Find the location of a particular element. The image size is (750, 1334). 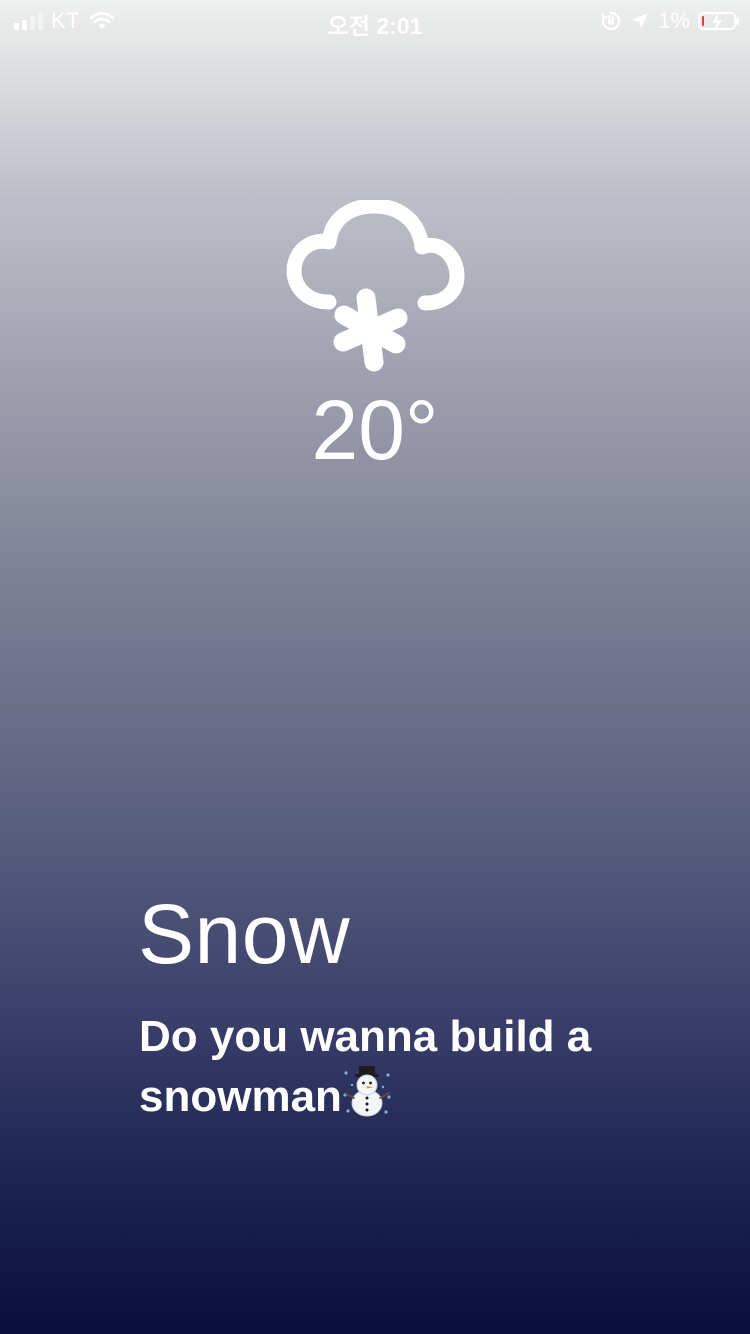

temperature: 20° is located at coordinates (375, 430).